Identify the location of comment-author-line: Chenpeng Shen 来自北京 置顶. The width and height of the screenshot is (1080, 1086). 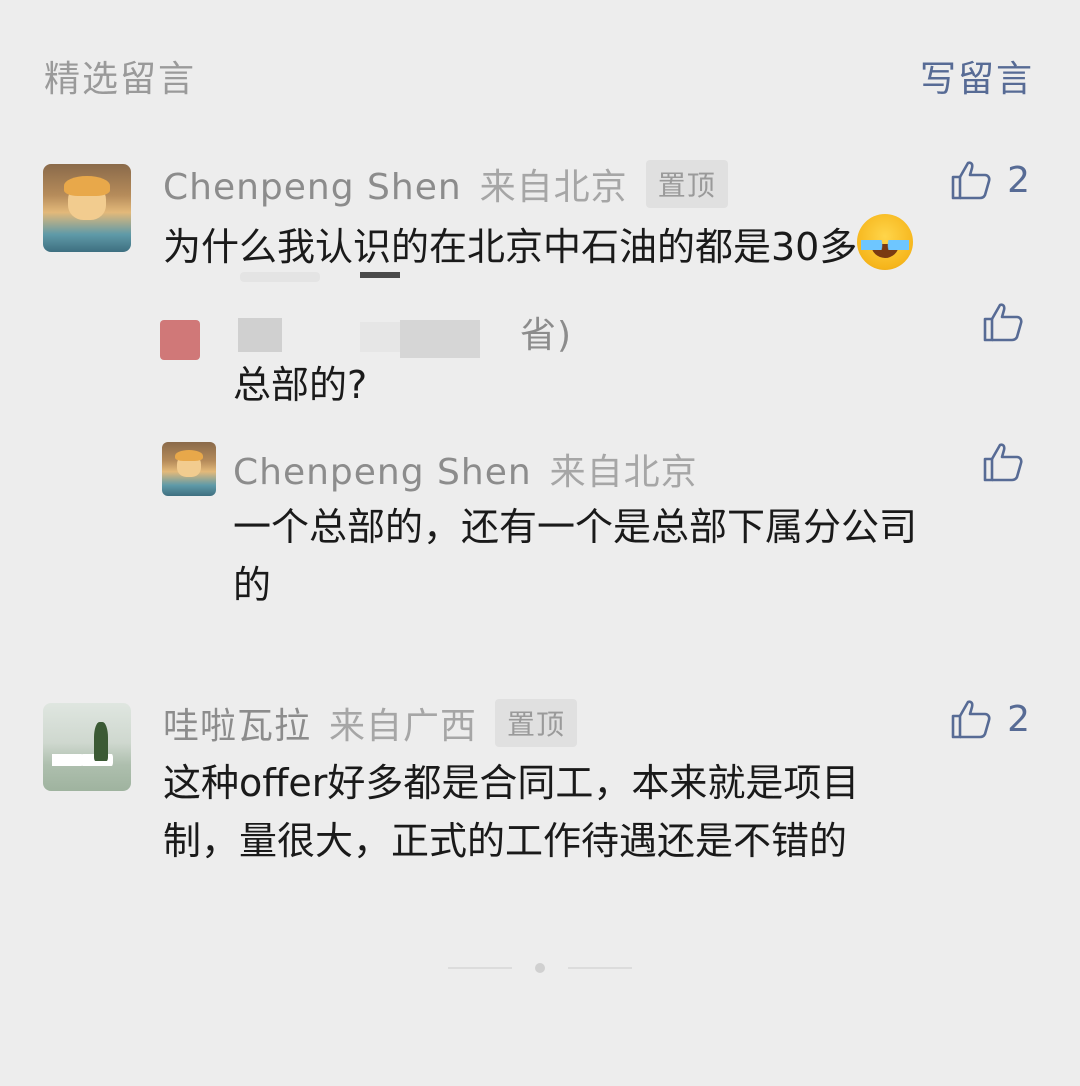
(445, 184).